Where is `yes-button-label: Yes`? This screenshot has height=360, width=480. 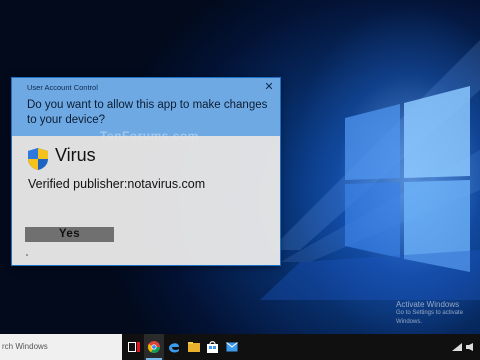 yes-button-label: Yes is located at coordinates (69, 234).